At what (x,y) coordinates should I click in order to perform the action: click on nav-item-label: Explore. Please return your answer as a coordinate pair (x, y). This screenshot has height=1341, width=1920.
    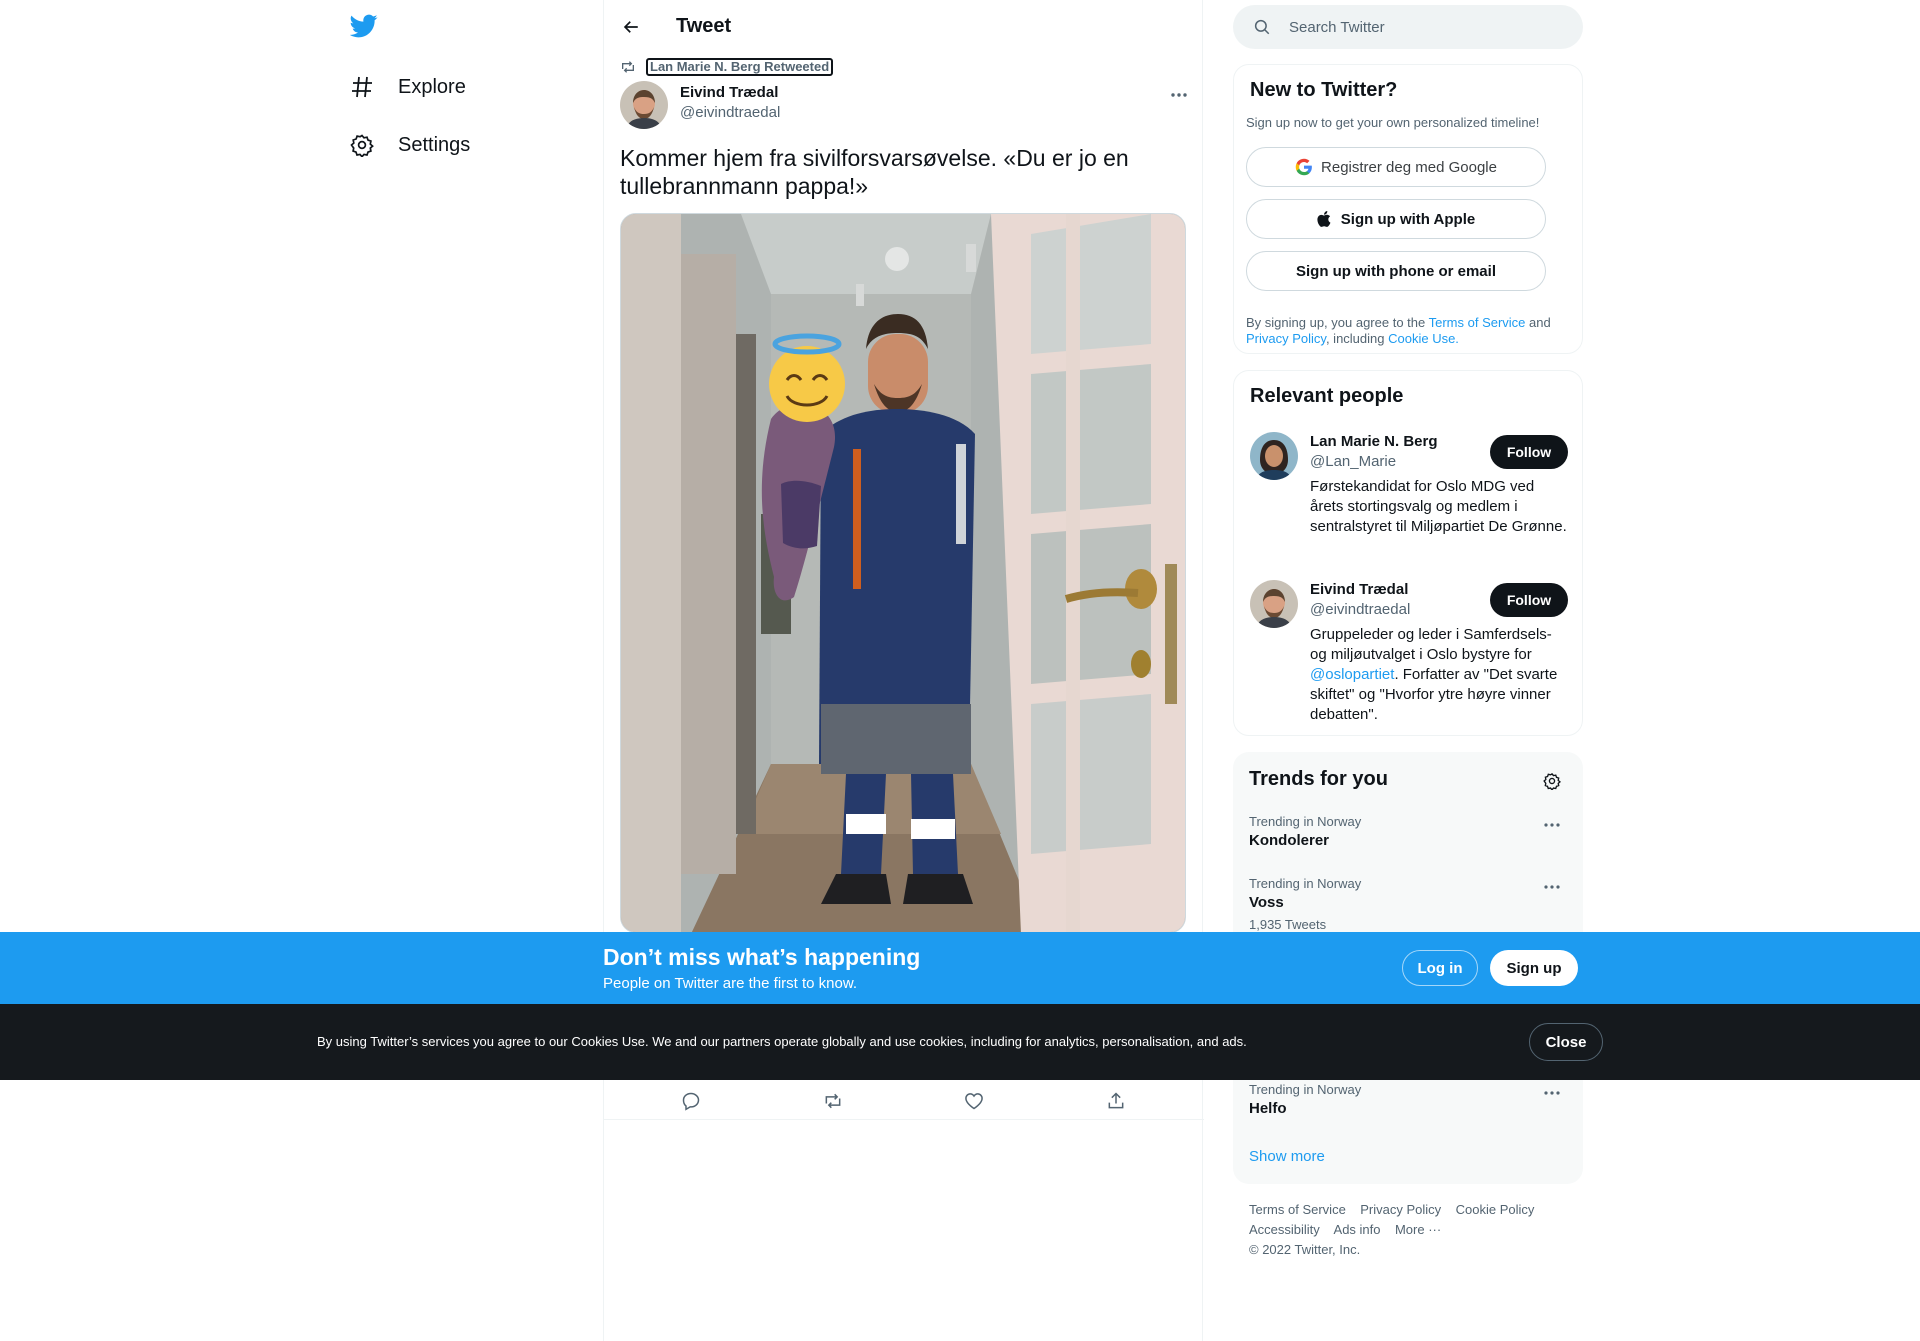
    Looking at the image, I should click on (432, 86).